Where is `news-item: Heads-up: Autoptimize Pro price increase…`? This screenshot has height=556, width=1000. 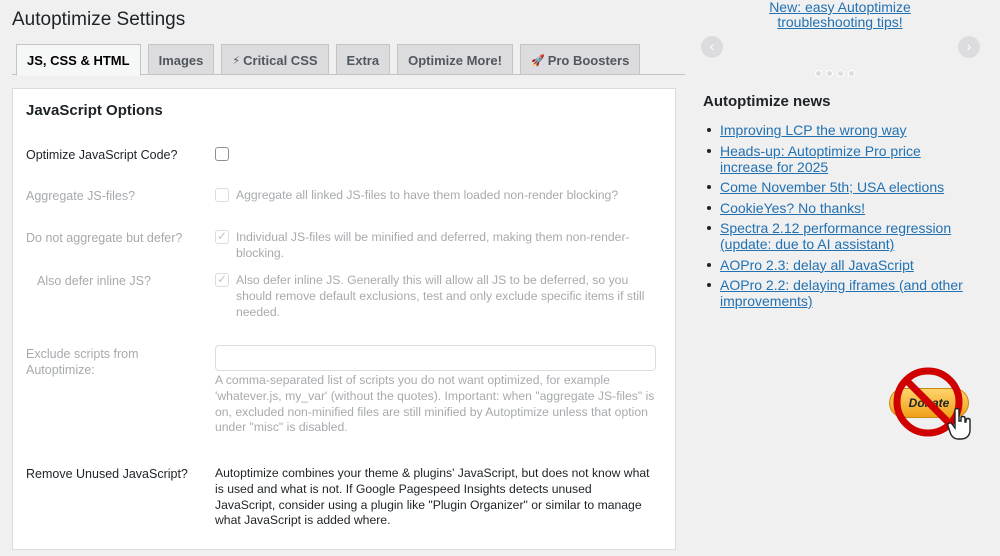
news-item: Heads-up: Autoptimize Pro price increase… is located at coordinates (838, 159).